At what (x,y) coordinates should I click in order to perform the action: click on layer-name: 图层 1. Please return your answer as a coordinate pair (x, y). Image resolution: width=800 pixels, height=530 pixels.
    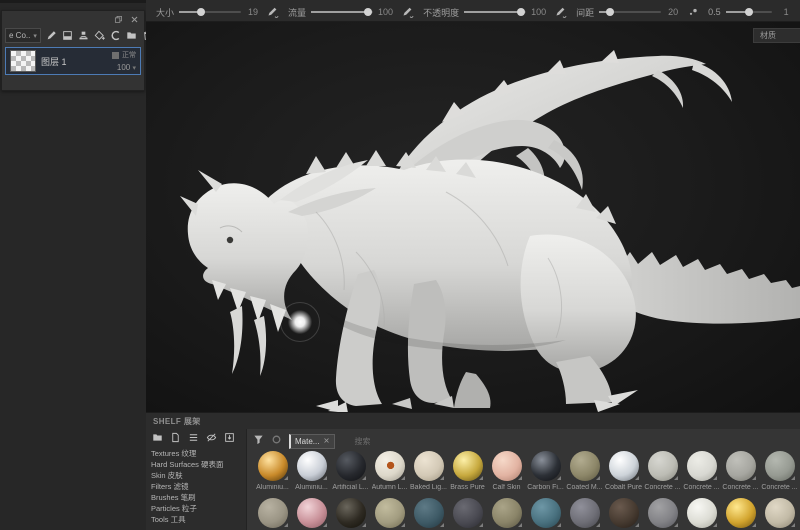
    Looking at the image, I should click on (74, 61).